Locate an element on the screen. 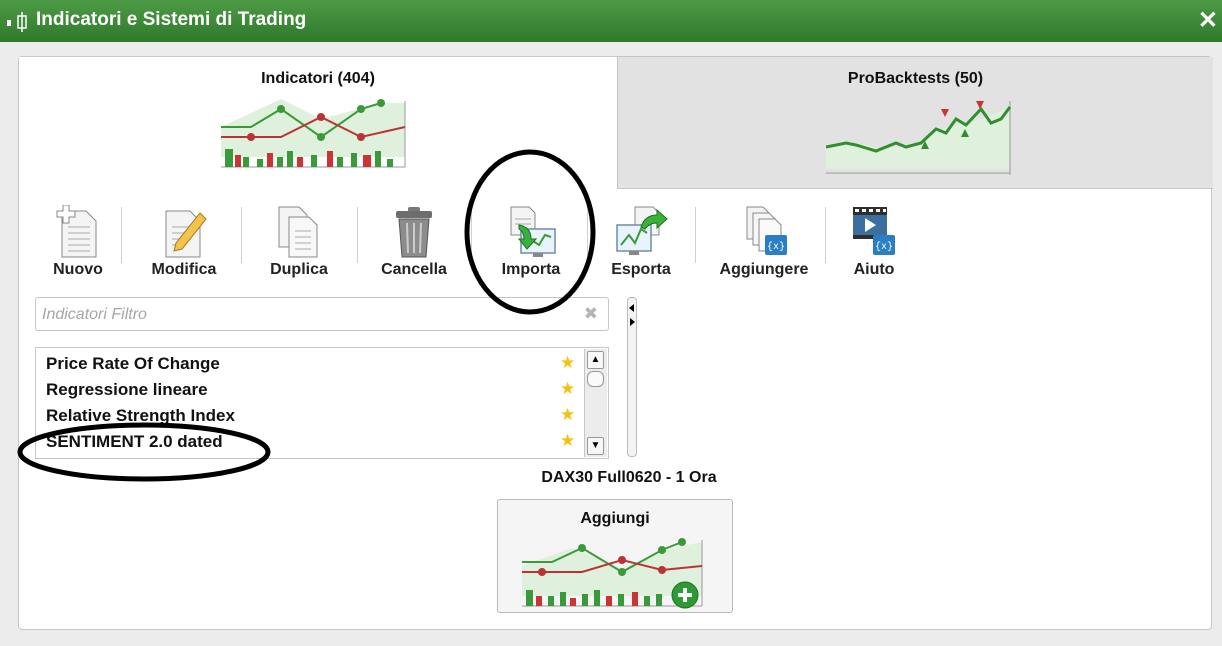  add-plus-icon is located at coordinates (685, 595).